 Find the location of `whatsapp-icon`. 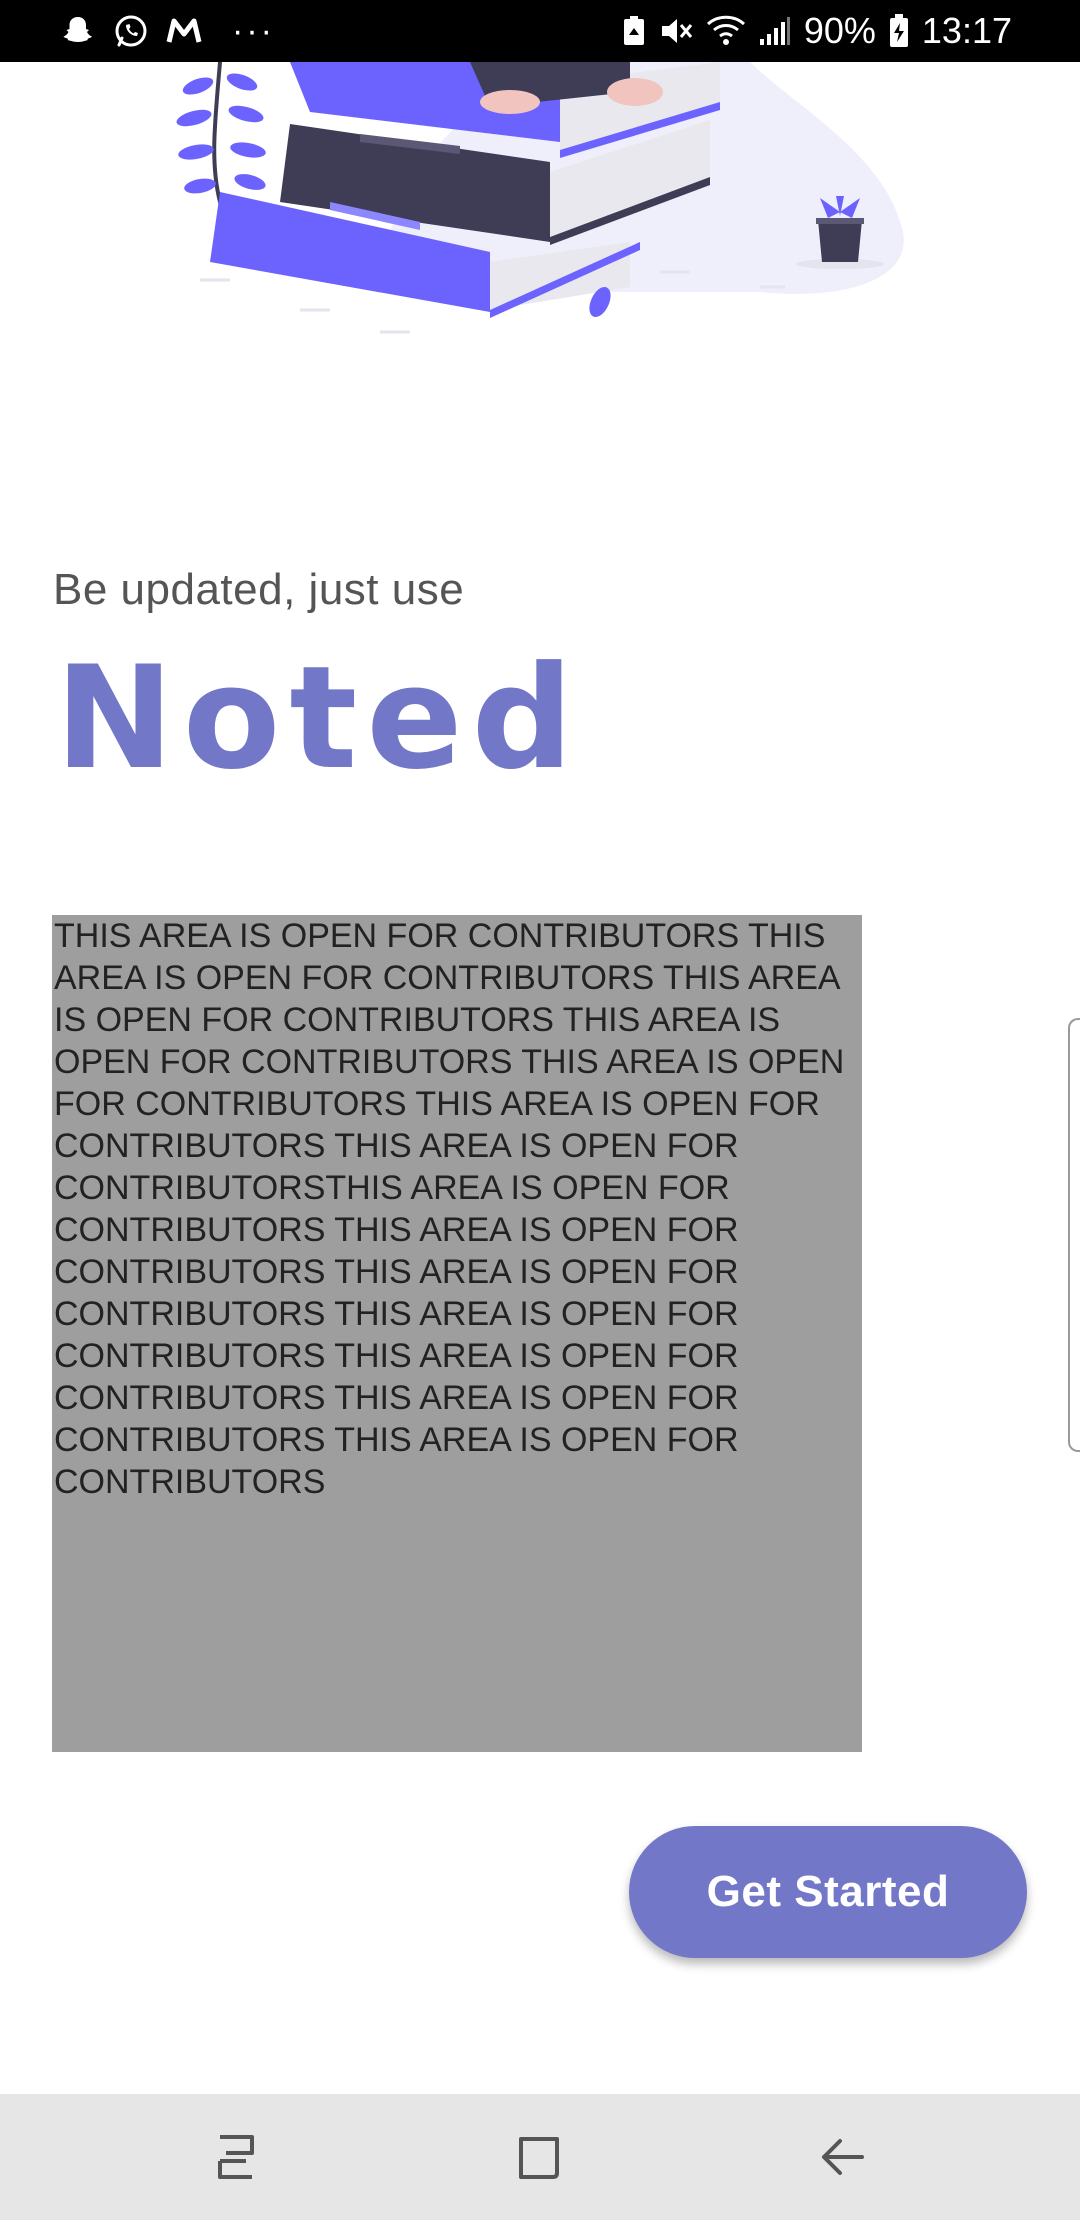

whatsapp-icon is located at coordinates (131, 31).